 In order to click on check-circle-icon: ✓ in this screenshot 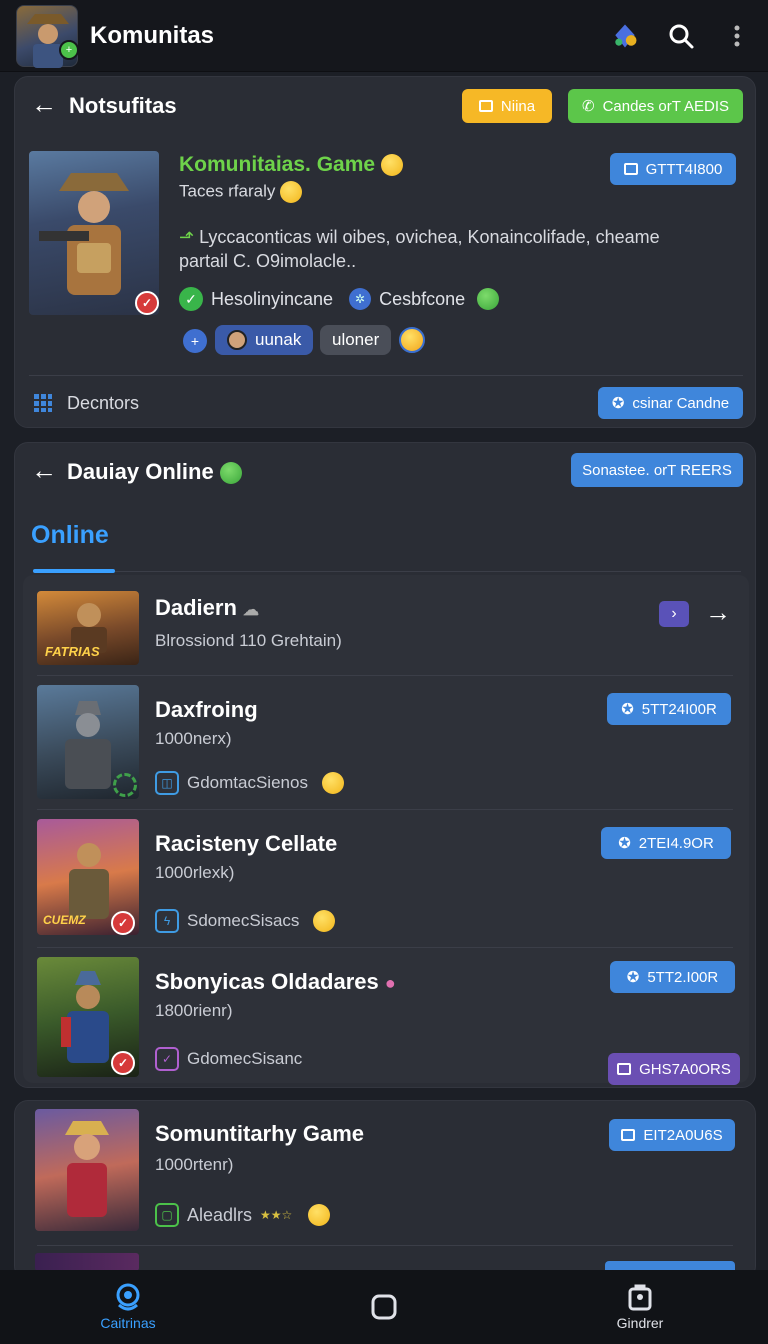, I will do `click(191, 299)`.